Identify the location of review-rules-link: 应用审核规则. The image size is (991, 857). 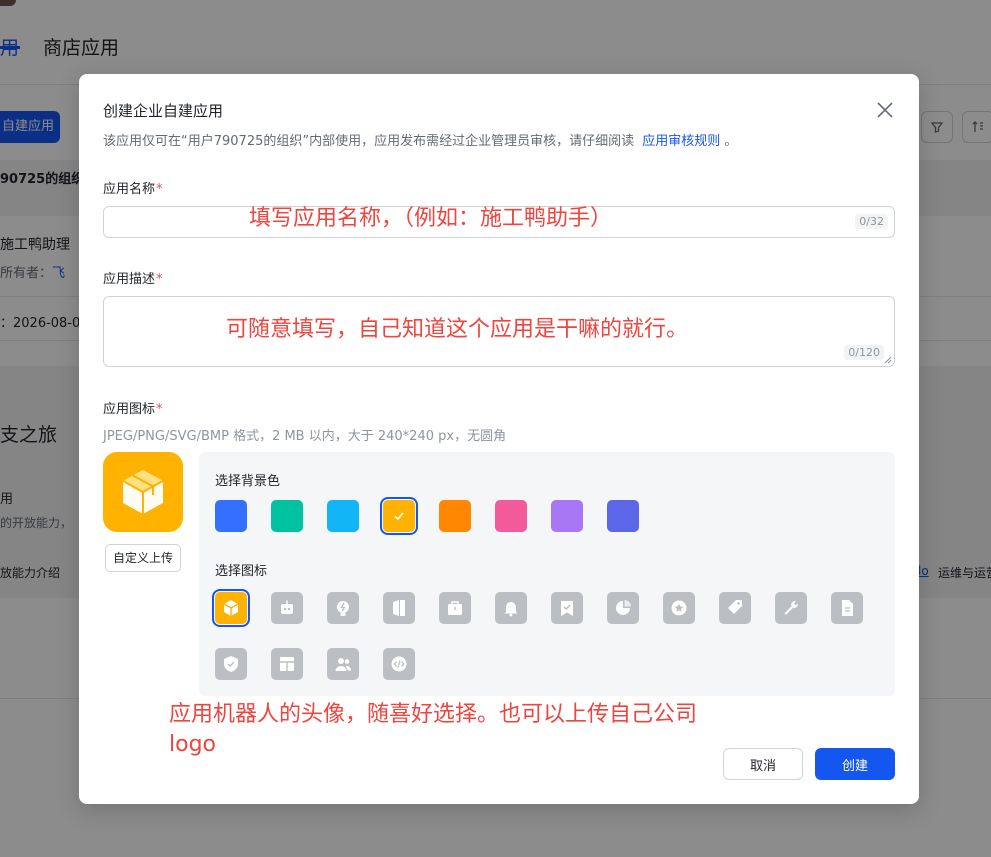
(681, 141).